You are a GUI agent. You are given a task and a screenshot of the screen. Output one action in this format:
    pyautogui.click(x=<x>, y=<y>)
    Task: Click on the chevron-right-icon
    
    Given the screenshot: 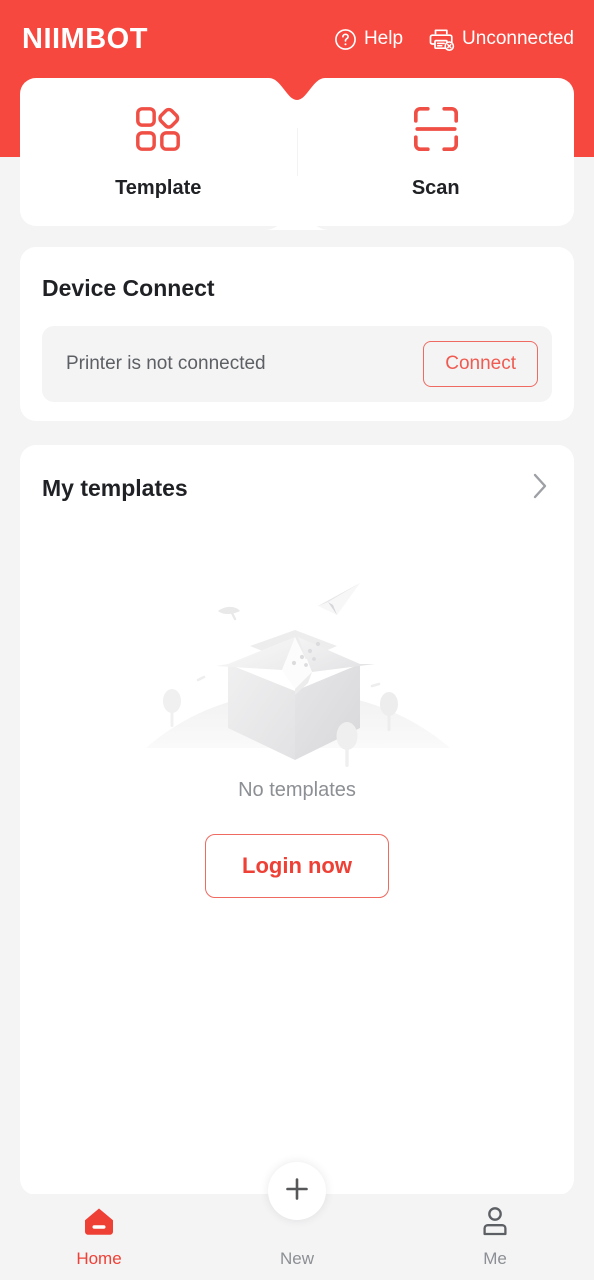 What is the action you would take?
    pyautogui.click(x=540, y=488)
    